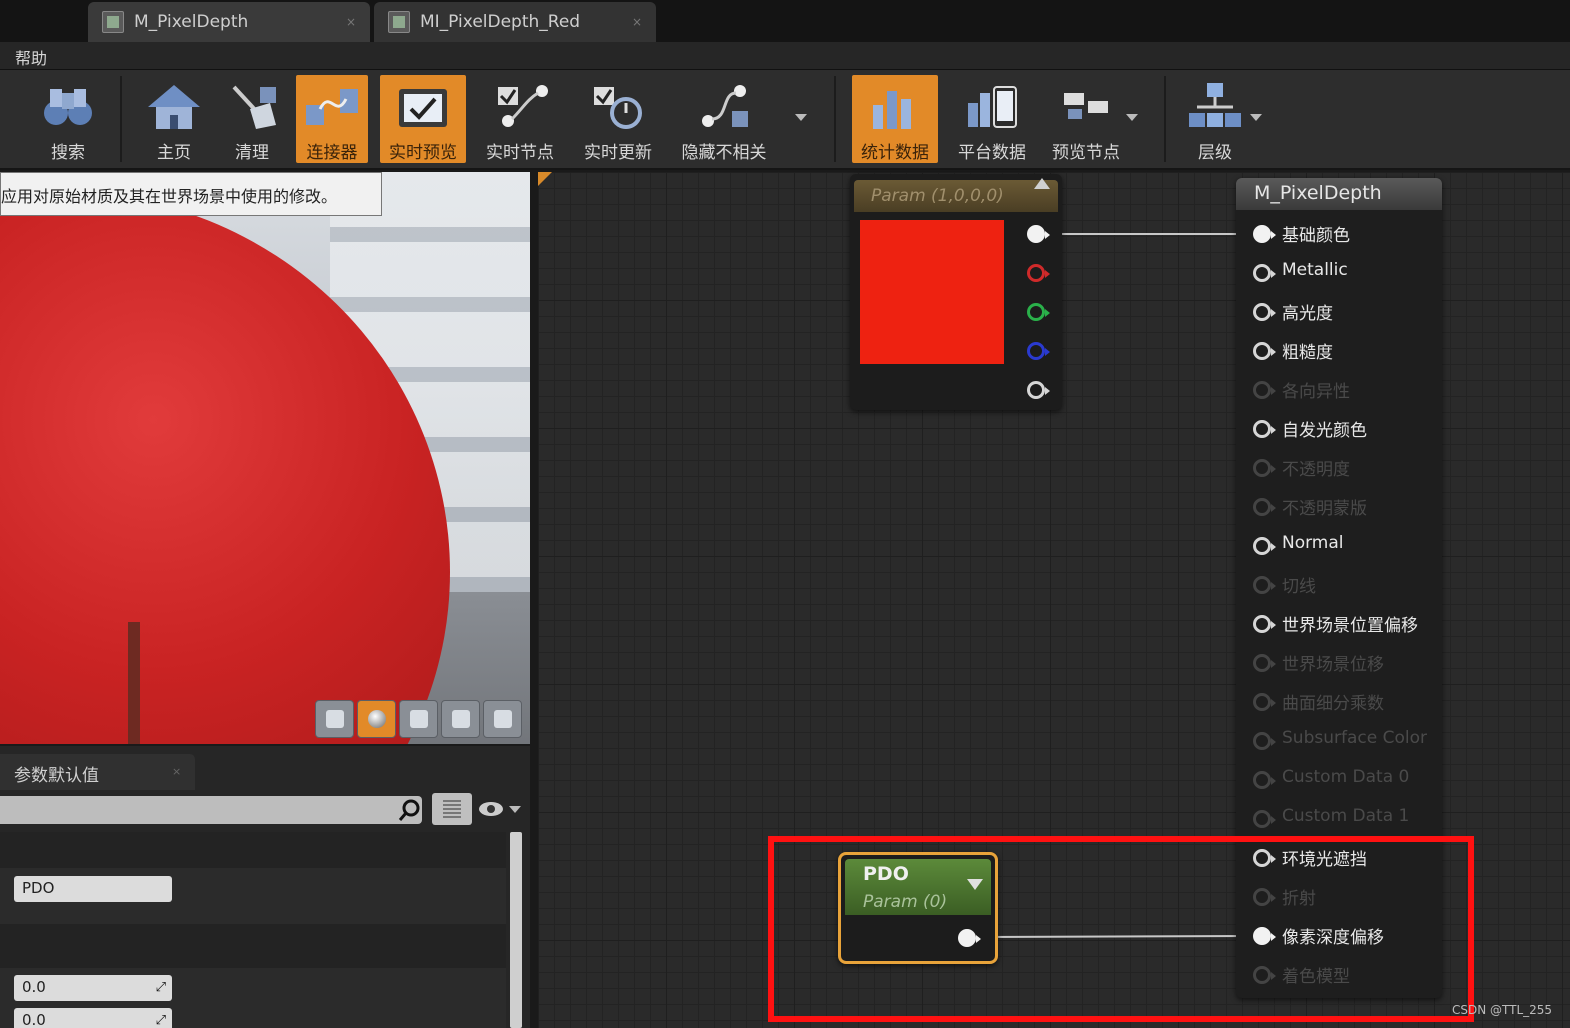 The width and height of the screenshot is (1570, 1028). What do you see at coordinates (1333, 665) in the screenshot?
I see `input-label: 世界场景位移` at bounding box center [1333, 665].